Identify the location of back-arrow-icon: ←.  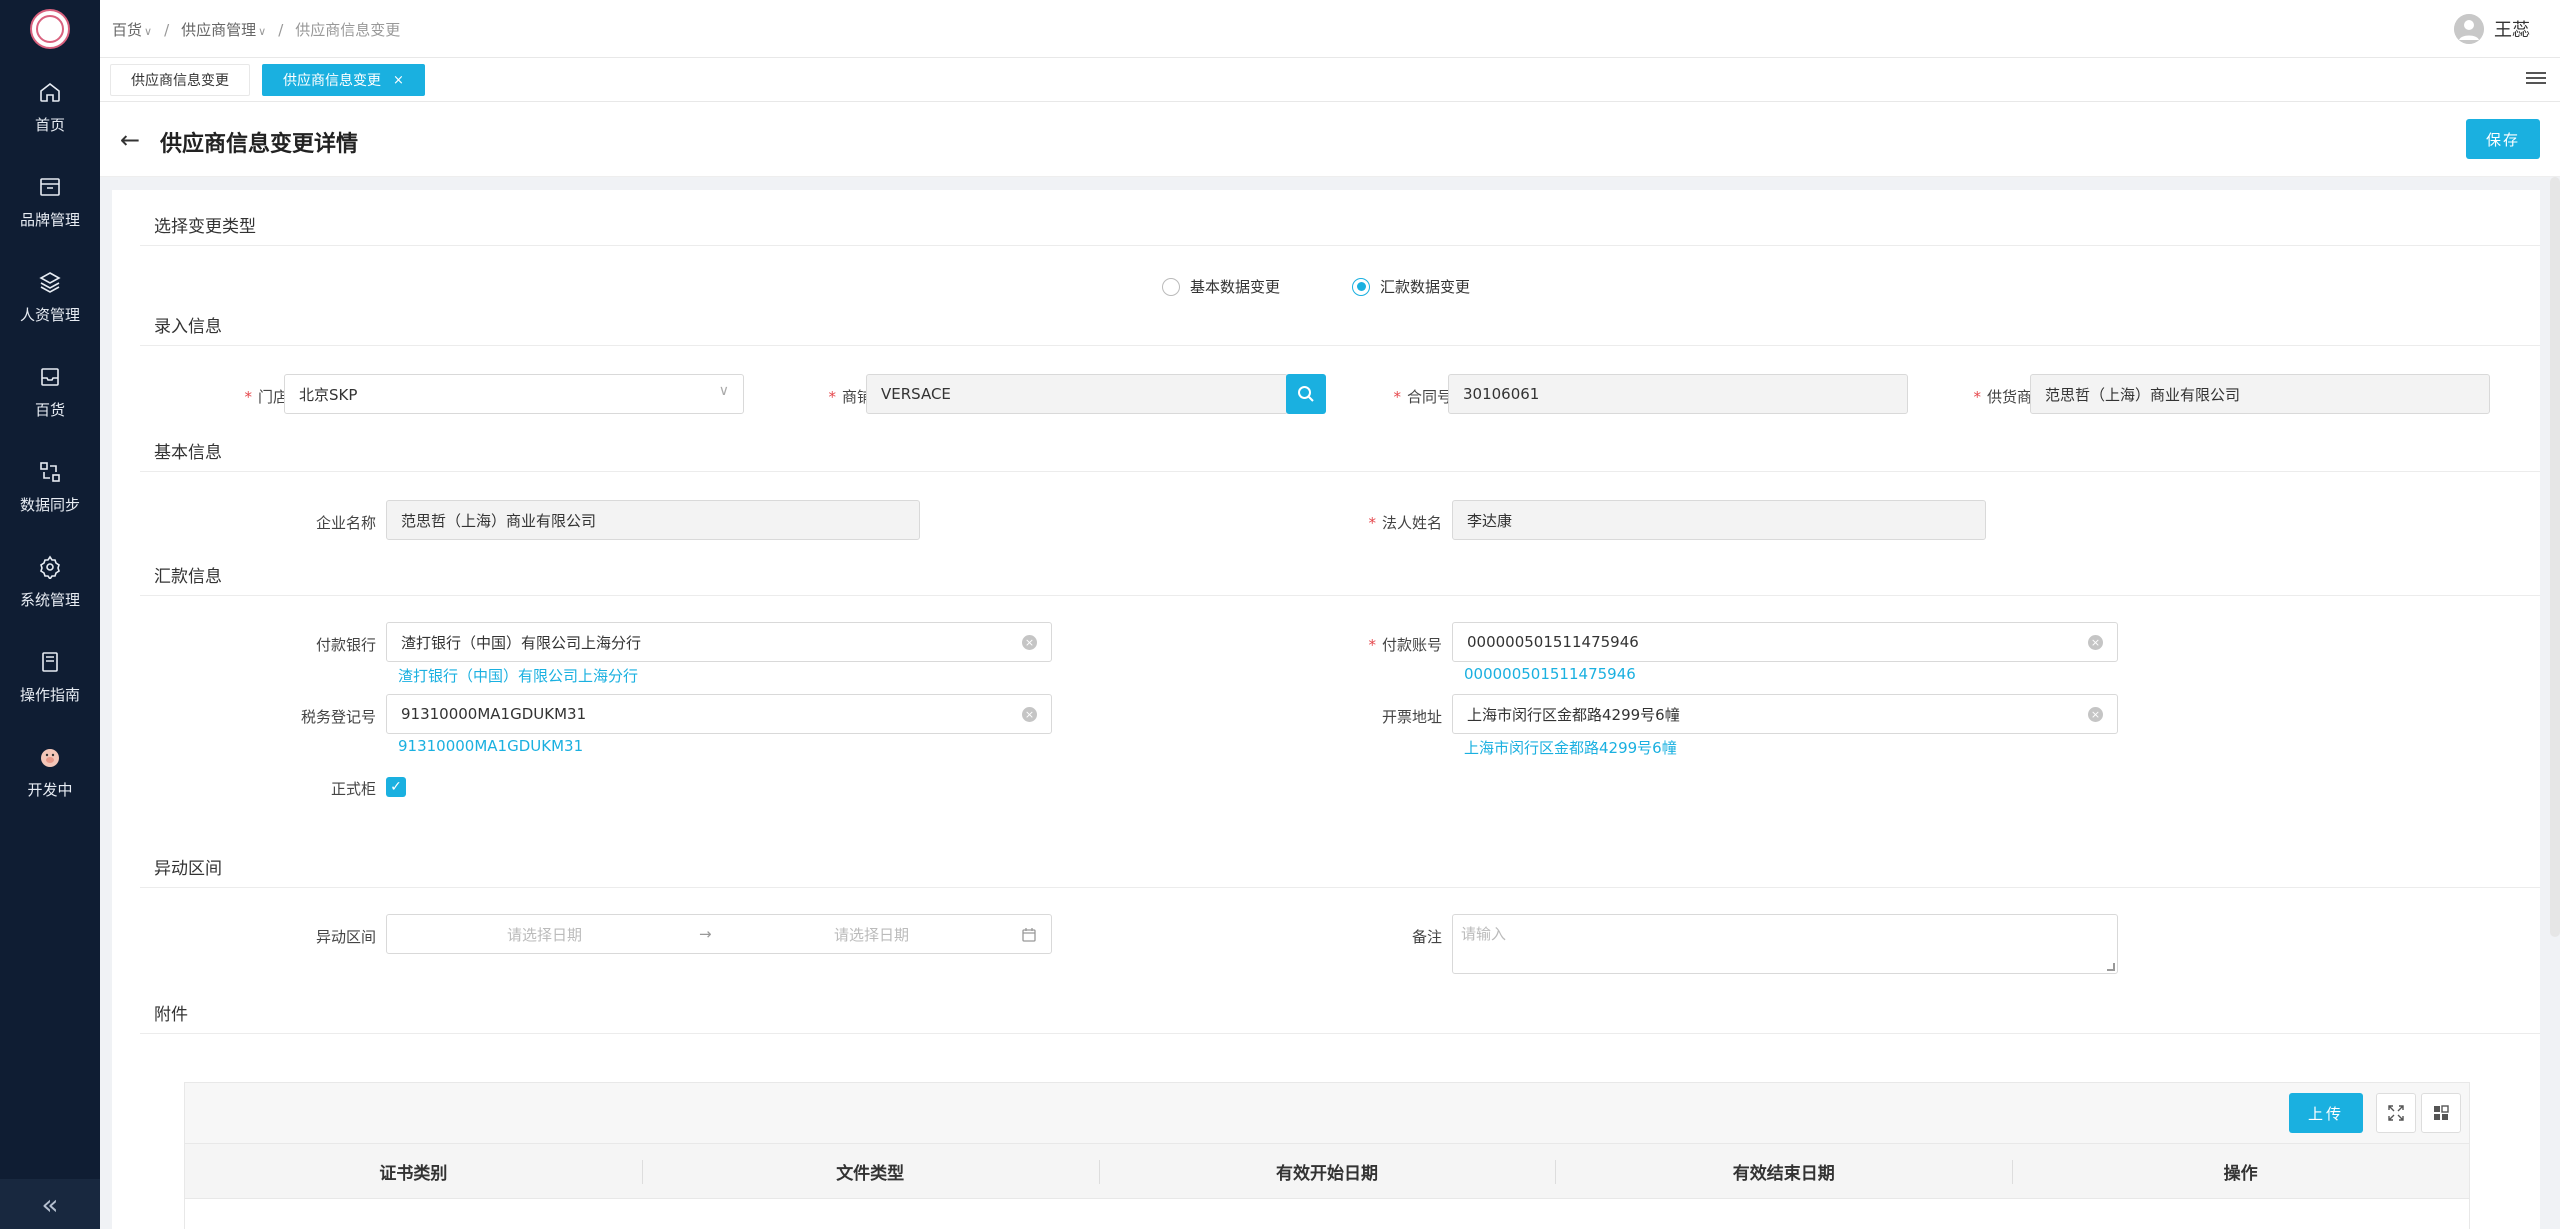
(130, 140).